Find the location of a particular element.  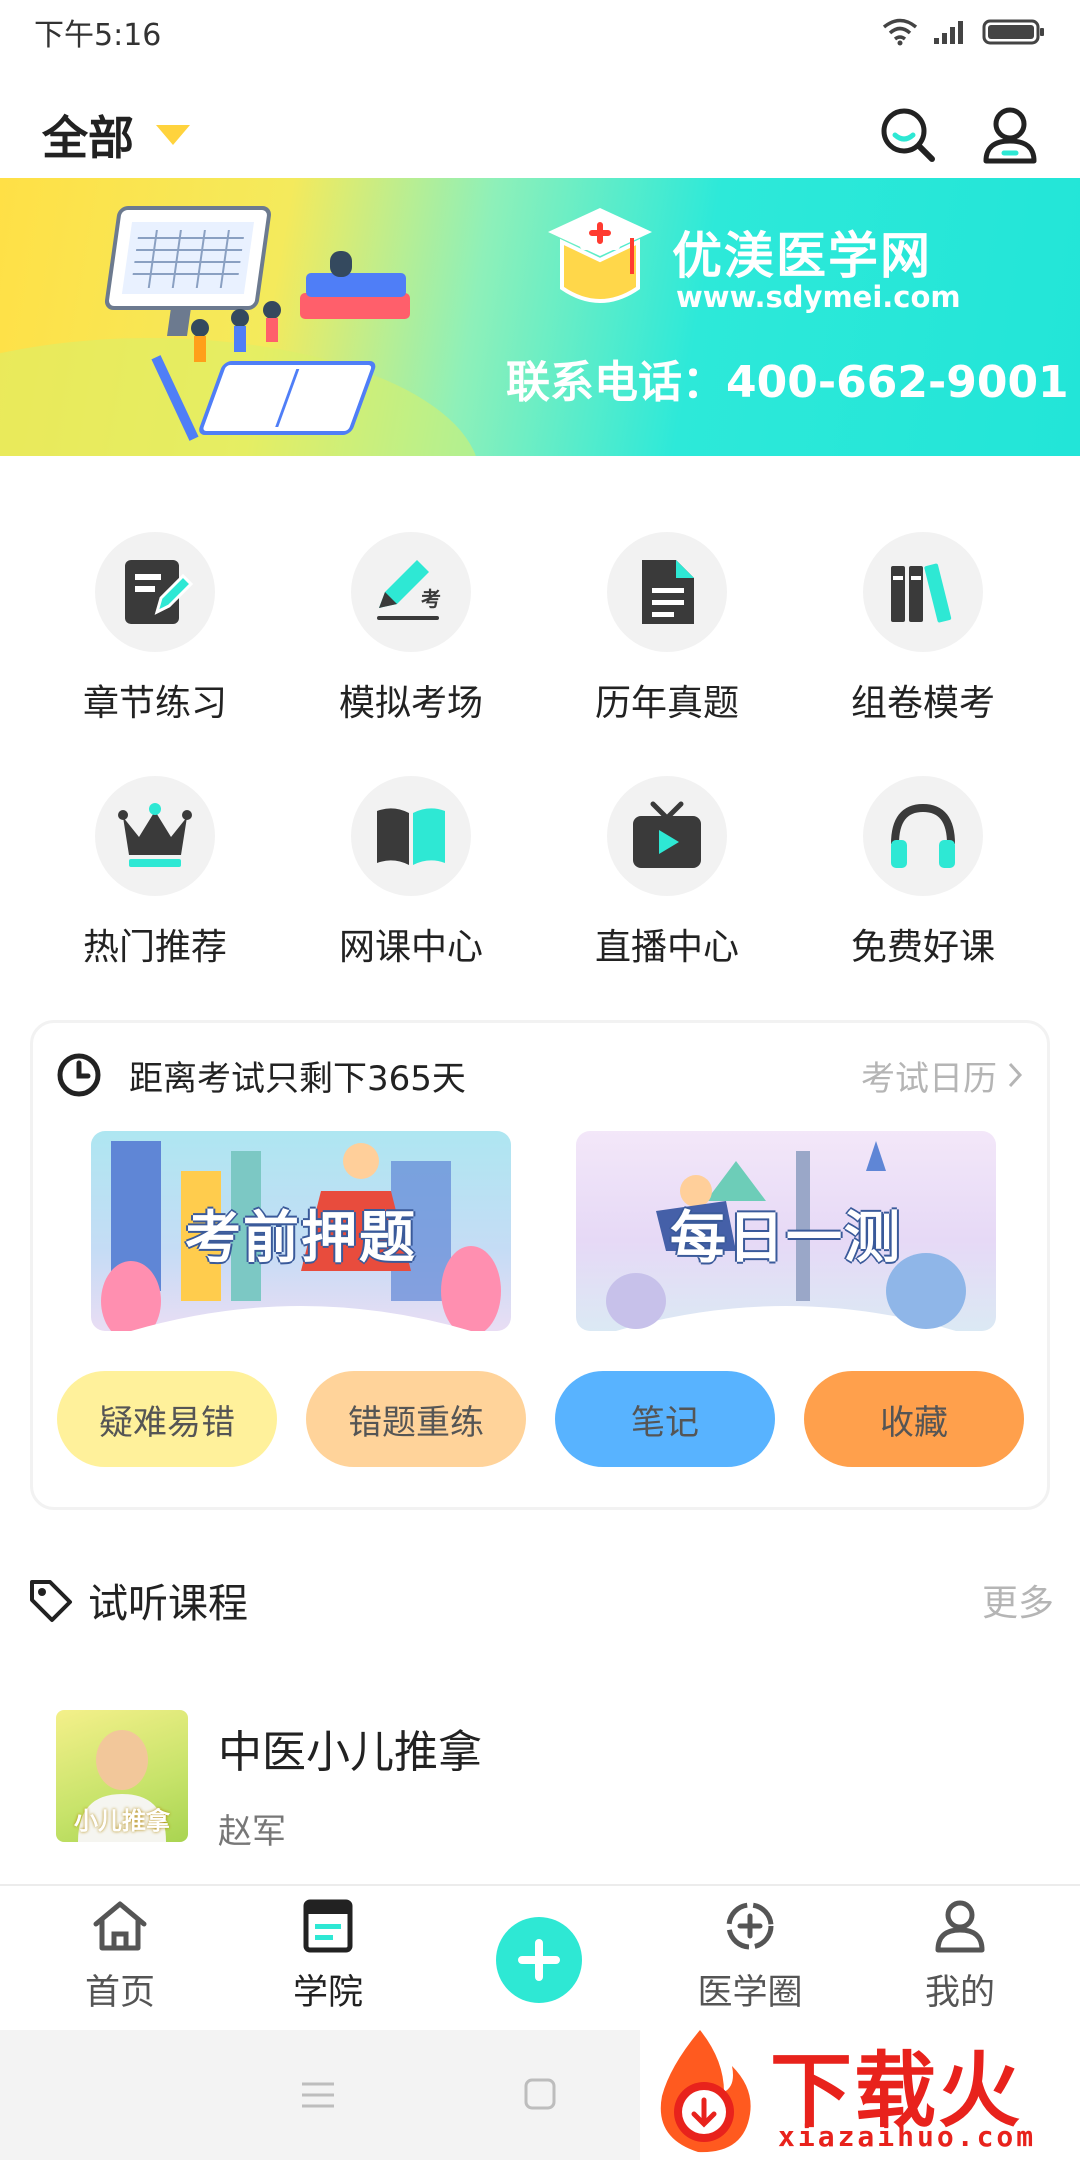

feature-label: 模拟考场 is located at coordinates (410, 703).